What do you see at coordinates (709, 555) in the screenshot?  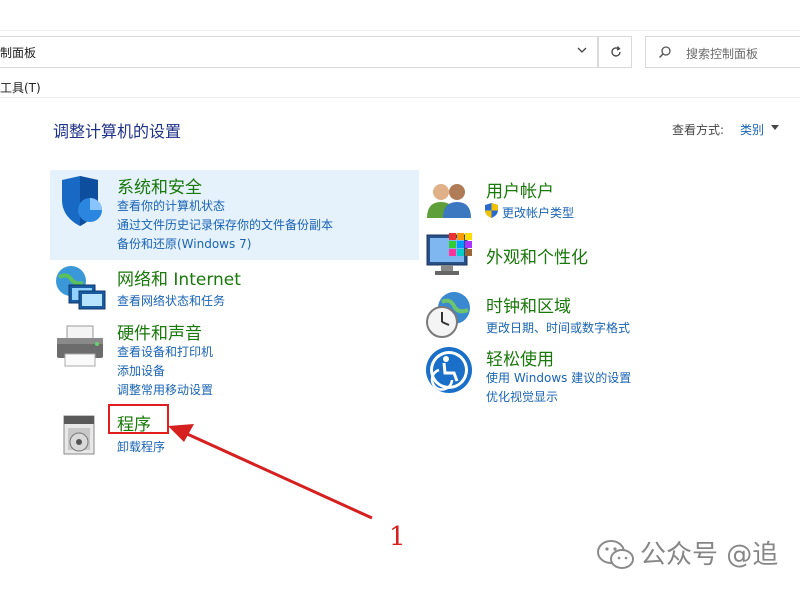 I see `watermark: 公众号 @追` at bounding box center [709, 555].